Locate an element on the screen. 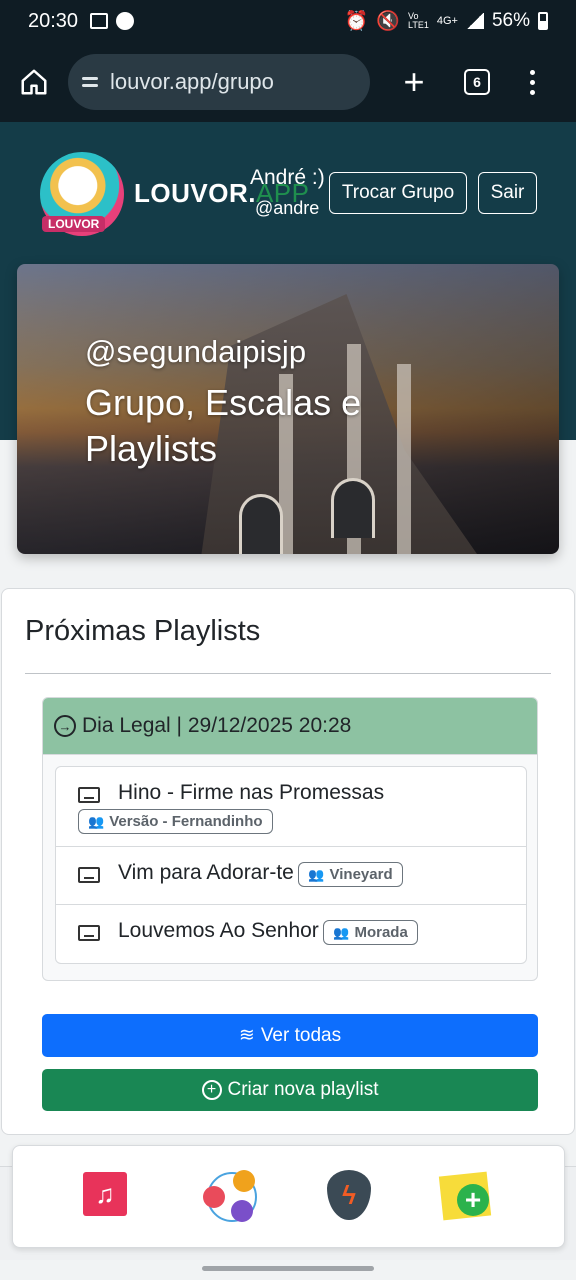 Image resolution: width=576 pixels, height=1280 pixels. song-item: Vim para Adorar-te 👥 Vineyard is located at coordinates (291, 876).